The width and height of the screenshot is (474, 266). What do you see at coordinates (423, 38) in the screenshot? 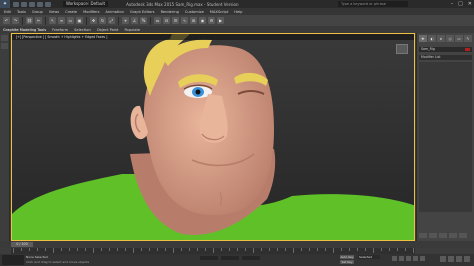
I see `create-tab-icon: ✚` at bounding box center [423, 38].